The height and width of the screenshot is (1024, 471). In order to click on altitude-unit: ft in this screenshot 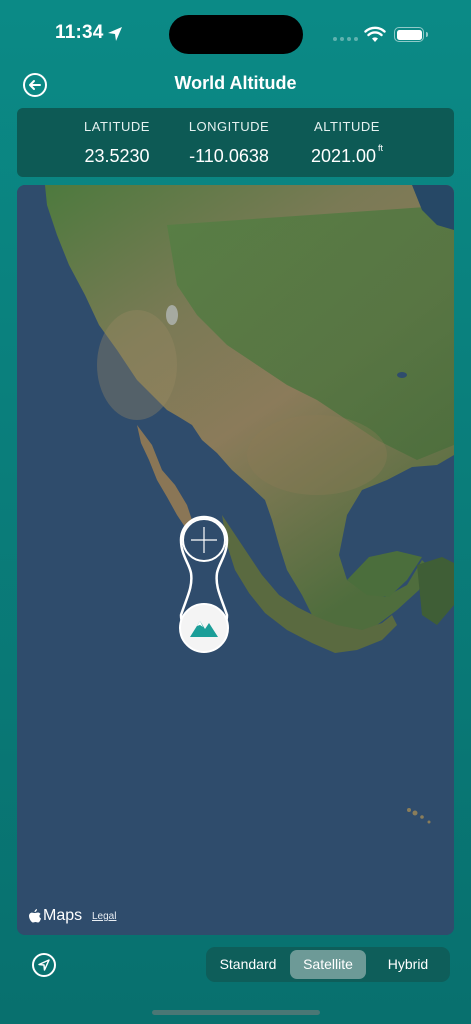, I will do `click(381, 148)`.